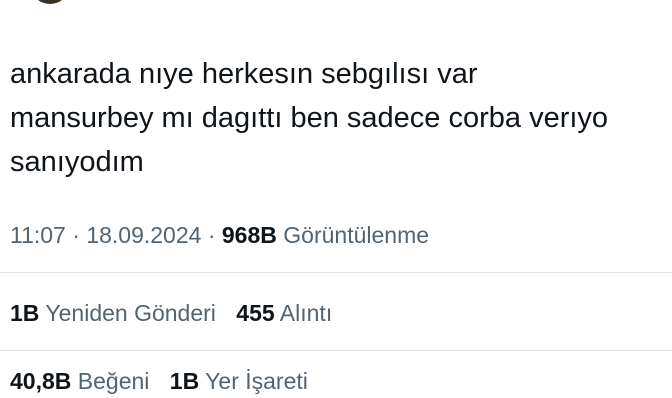 The width and height of the screenshot is (672, 398). I want to click on avatar, so click(50, 2).